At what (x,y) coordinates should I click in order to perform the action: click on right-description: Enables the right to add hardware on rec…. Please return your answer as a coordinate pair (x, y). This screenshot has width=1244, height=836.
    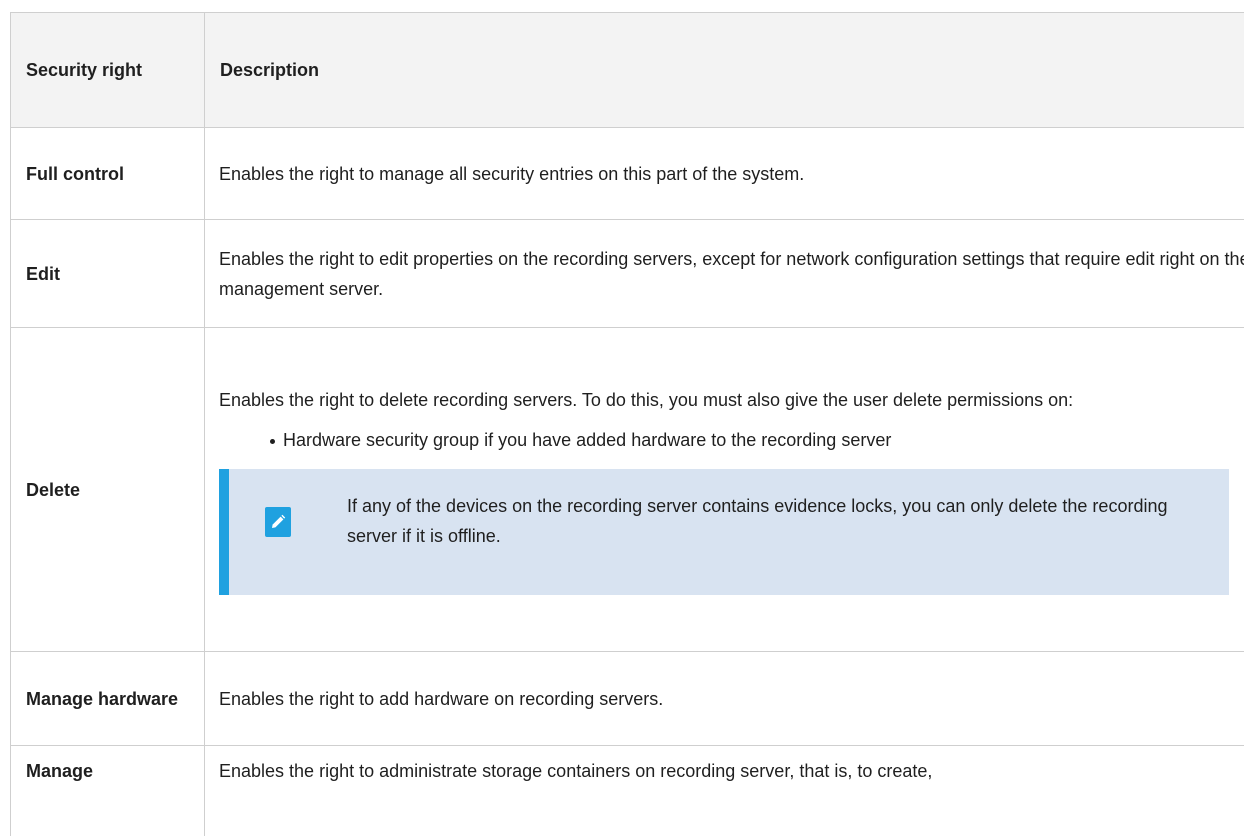
    Looking at the image, I should click on (724, 698).